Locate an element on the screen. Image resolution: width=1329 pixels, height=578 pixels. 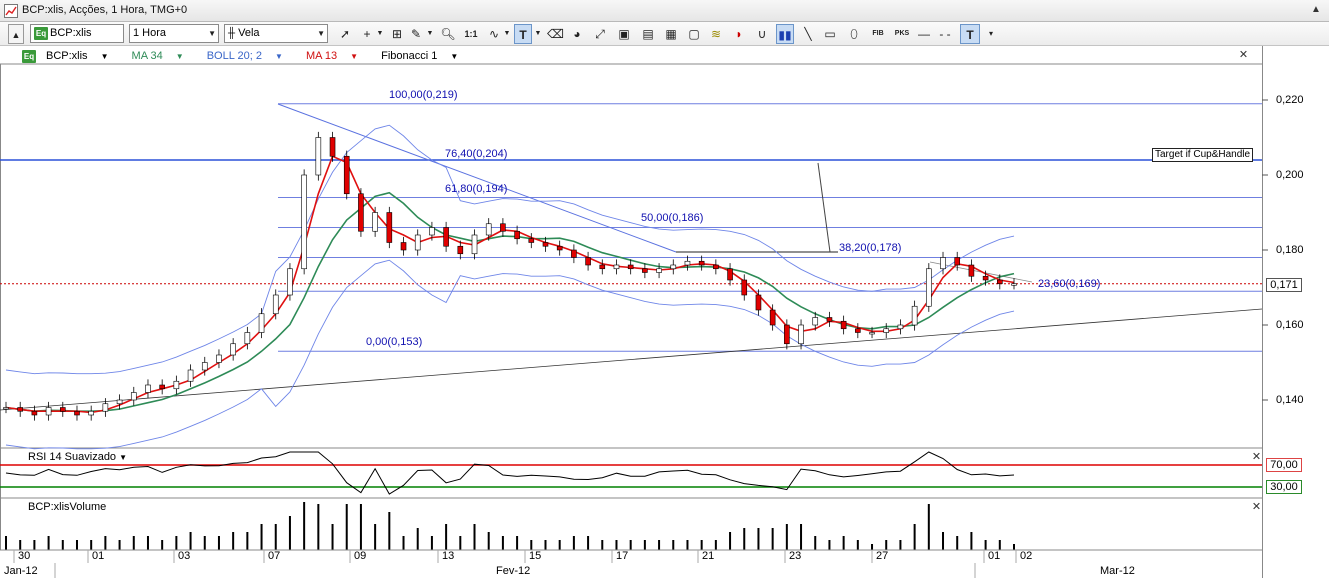
dashed-line-icon: - - is located at coordinates (945, 34).